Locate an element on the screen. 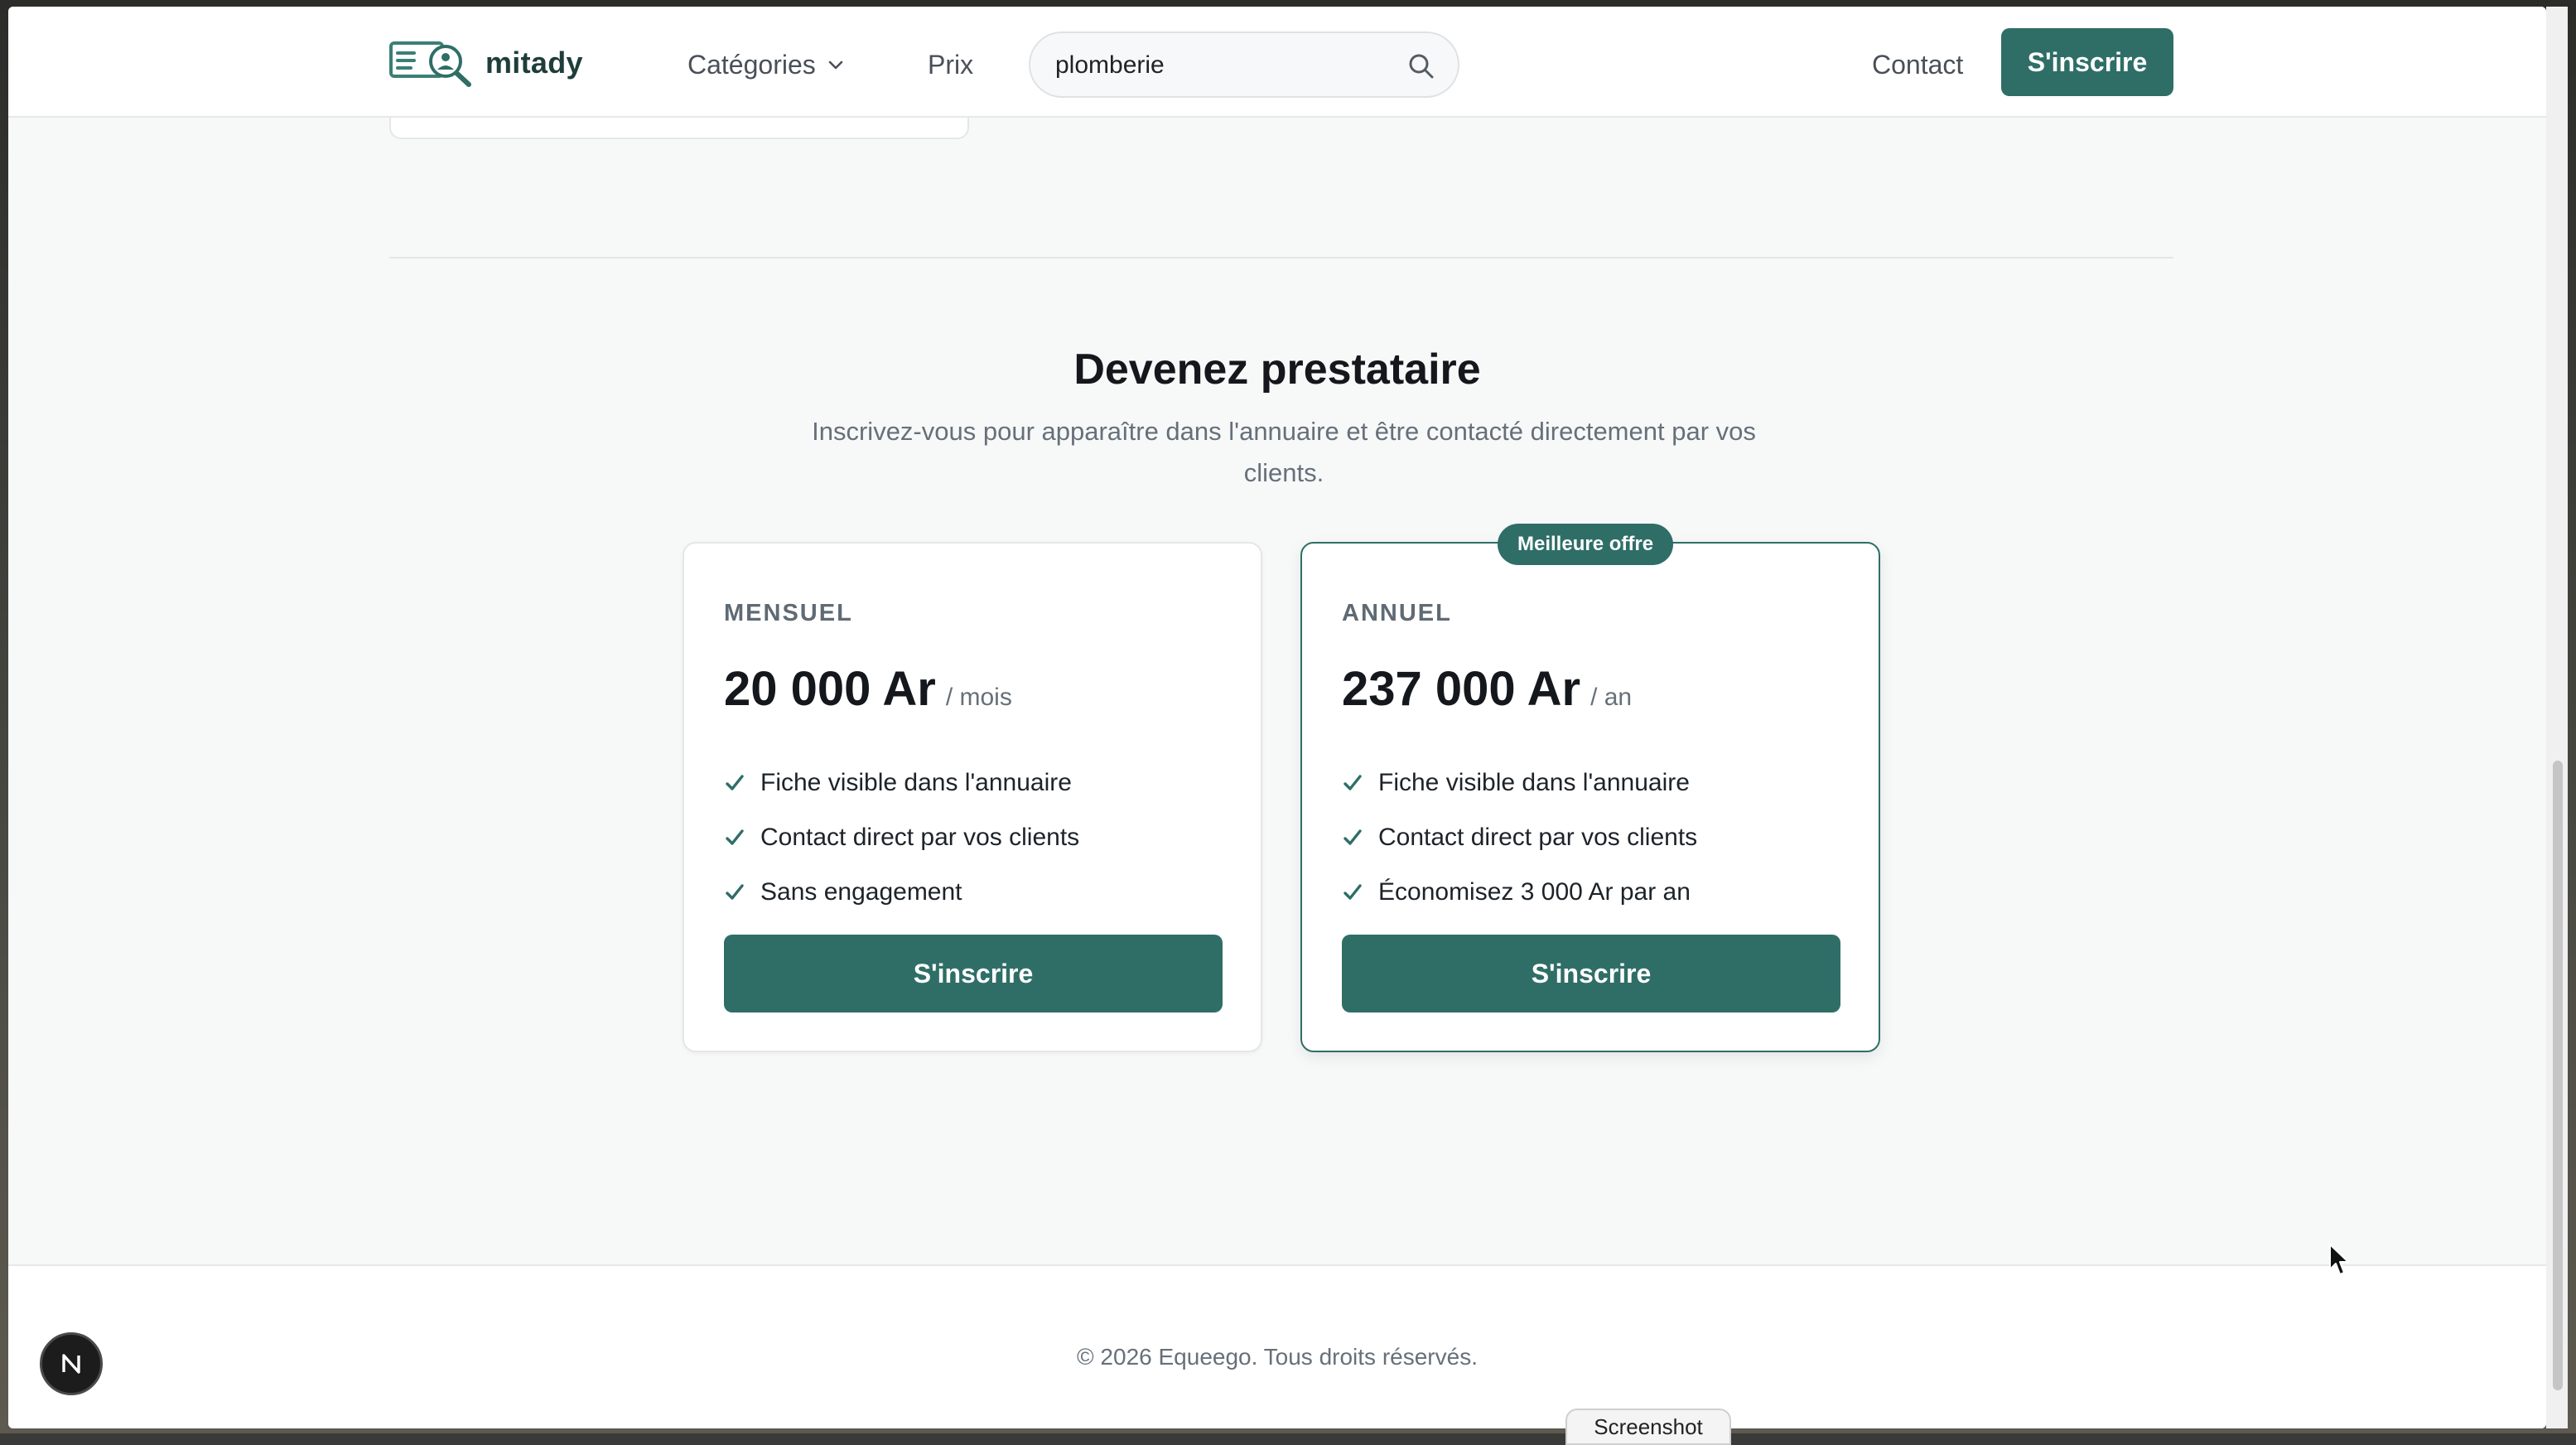 This screenshot has height=1445, width=2576. price-row: 20 000 Ar / mois is located at coordinates (868, 689).